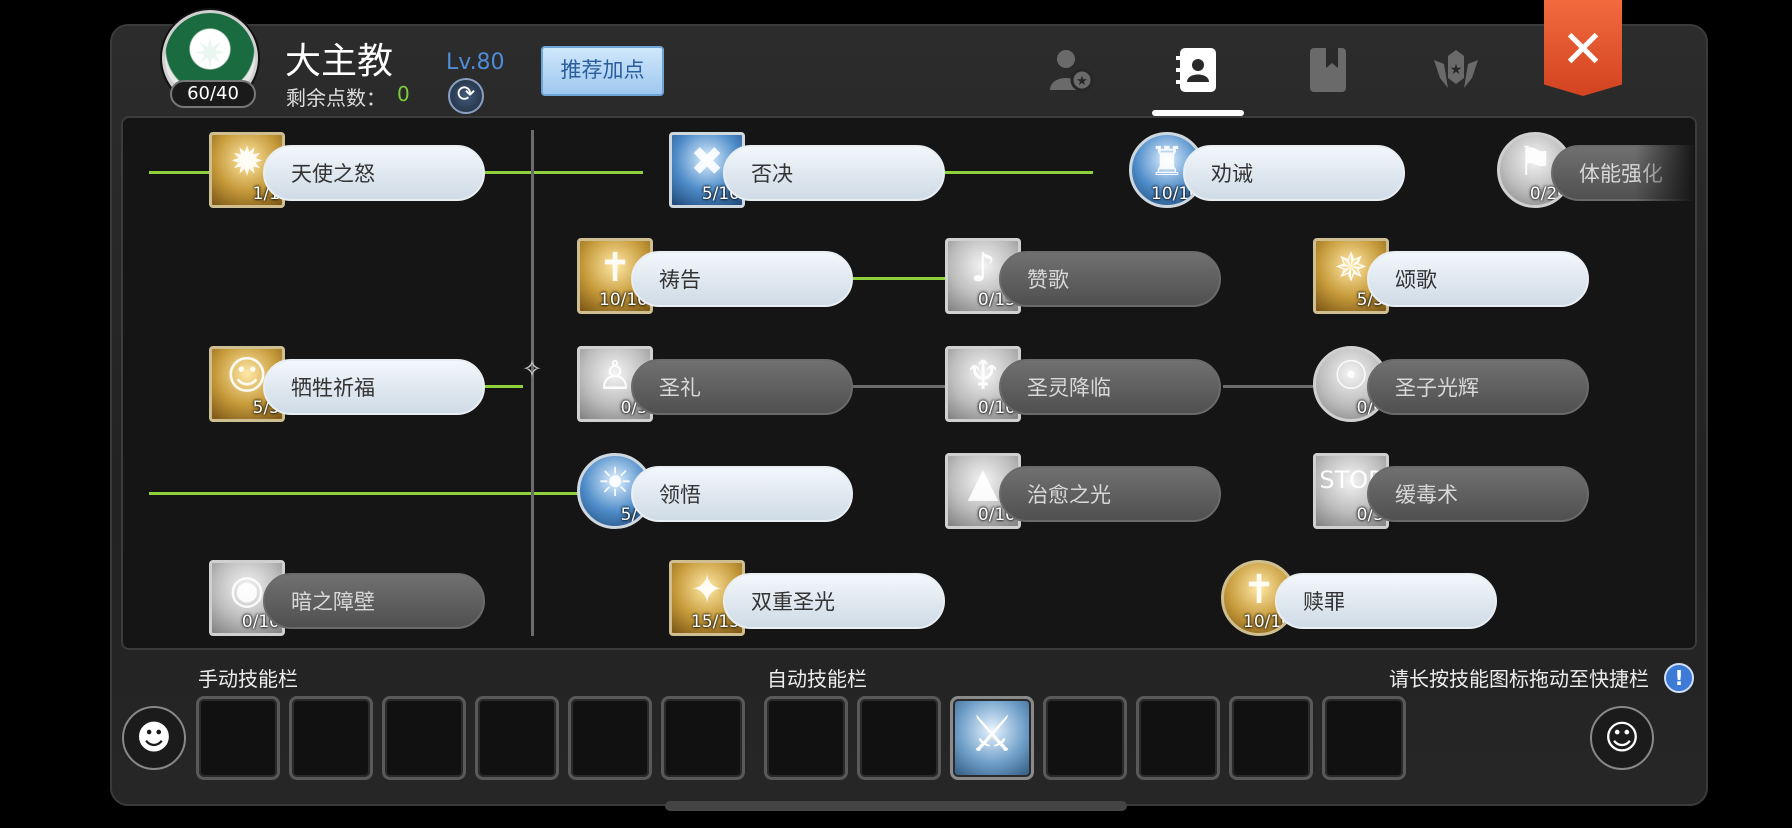 The height and width of the screenshot is (828, 1792). I want to click on link-row4, so click(364, 493).